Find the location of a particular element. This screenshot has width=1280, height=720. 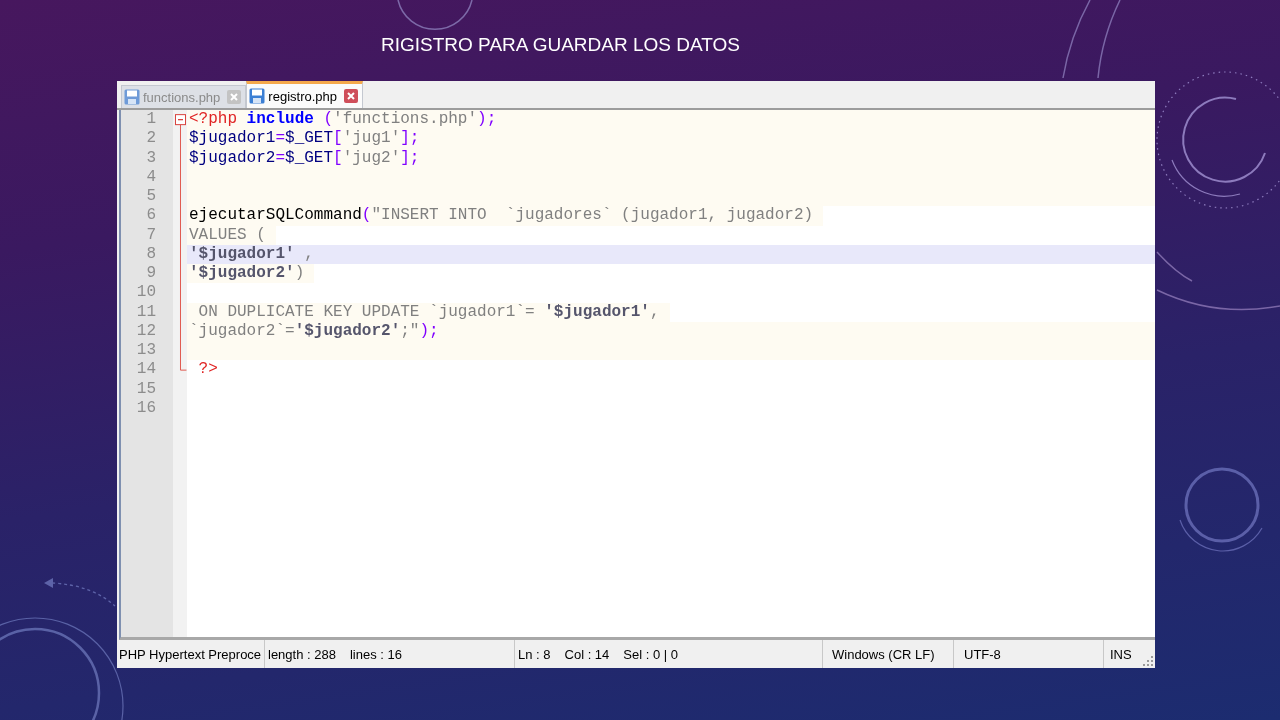

line-number: 11 is located at coordinates (146, 312).